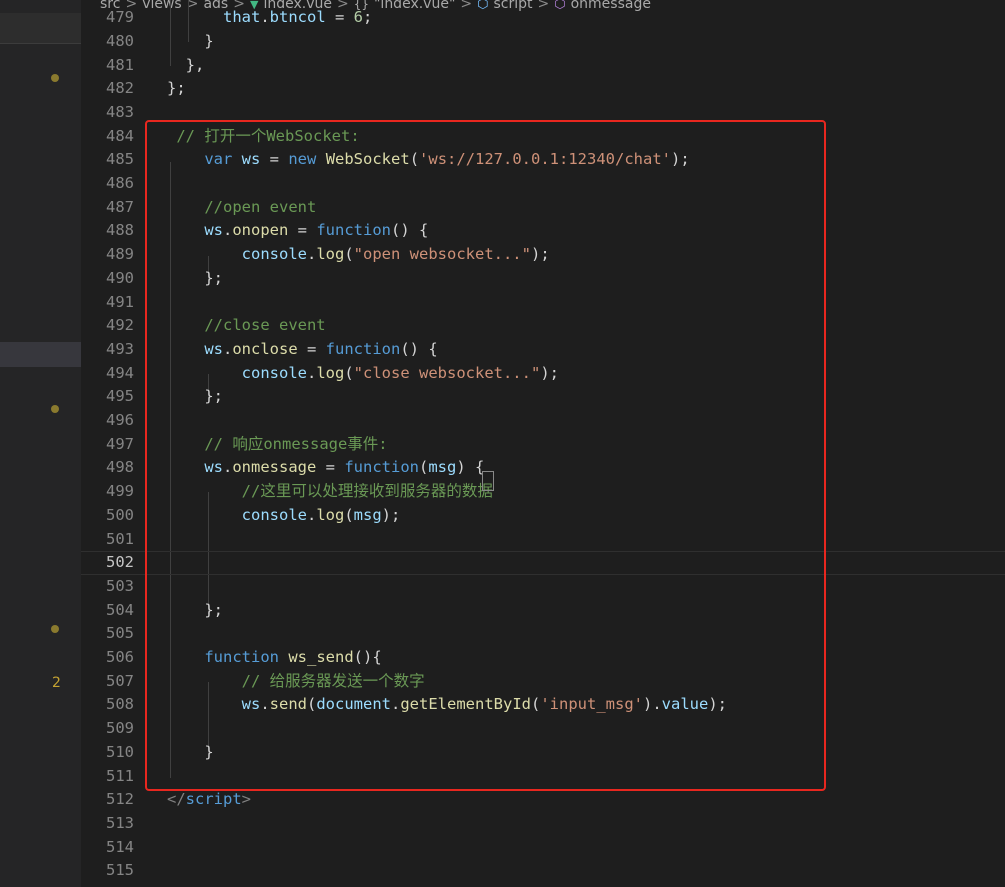 Image resolution: width=1005 pixels, height=887 pixels. I want to click on code-text: console.log(msg);, so click(284, 516).